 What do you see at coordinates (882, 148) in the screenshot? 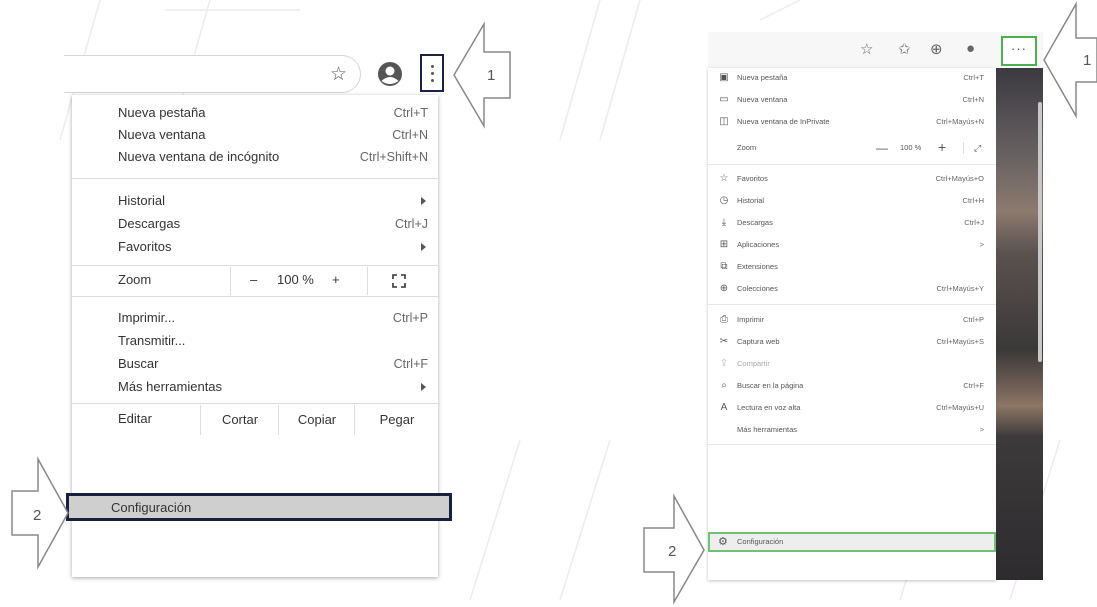
I see `zoom-out-button: —` at bounding box center [882, 148].